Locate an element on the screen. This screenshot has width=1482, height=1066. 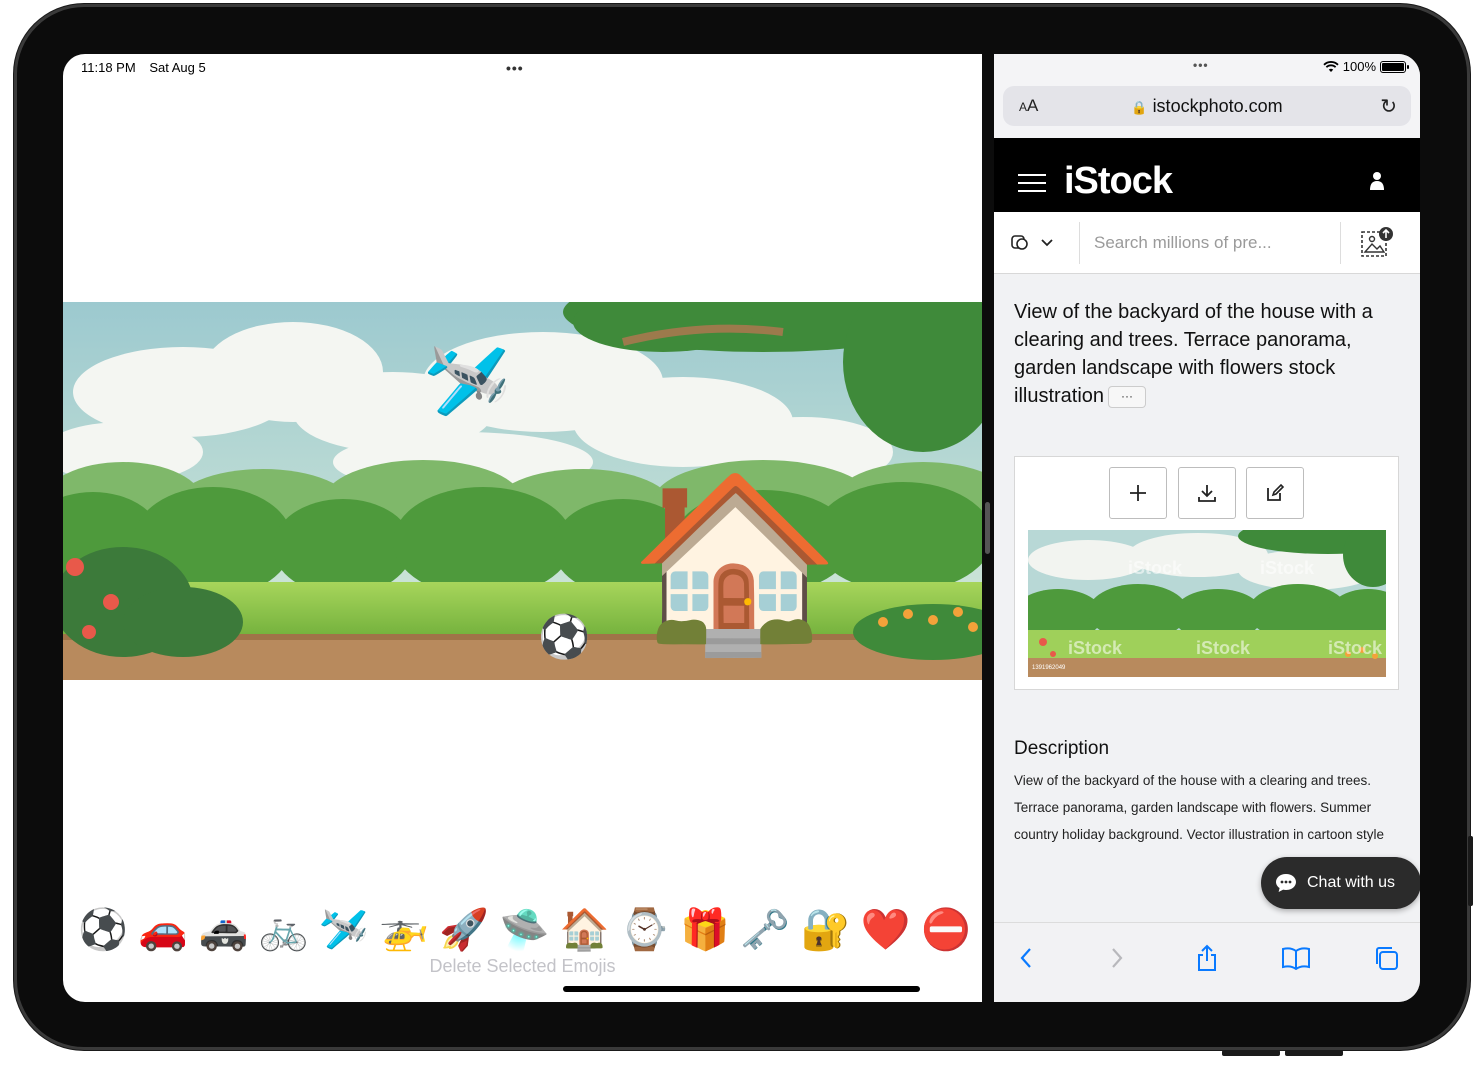
chevron-left-icon is located at coordinates (1025, 958).